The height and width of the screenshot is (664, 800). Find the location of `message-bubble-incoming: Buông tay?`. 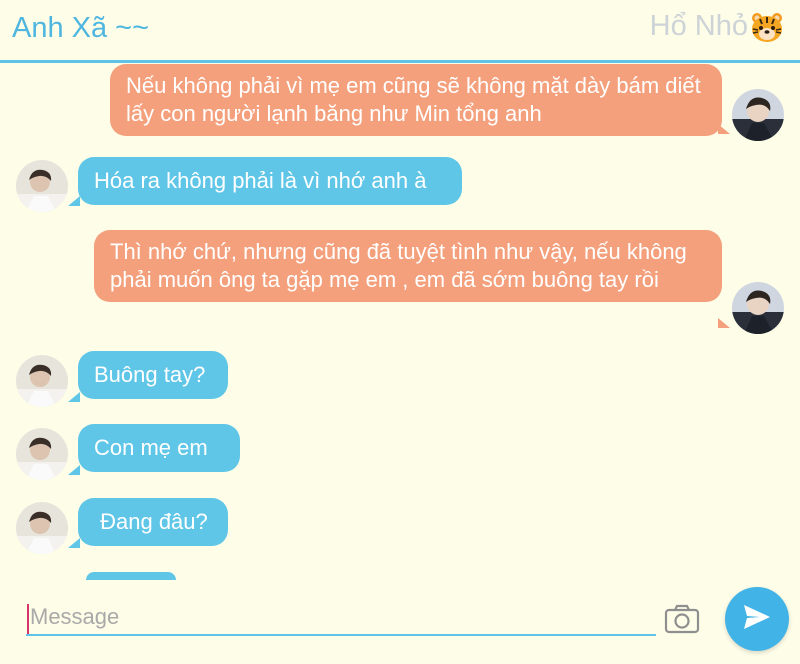

message-bubble-incoming: Buông tay? is located at coordinates (153, 375).